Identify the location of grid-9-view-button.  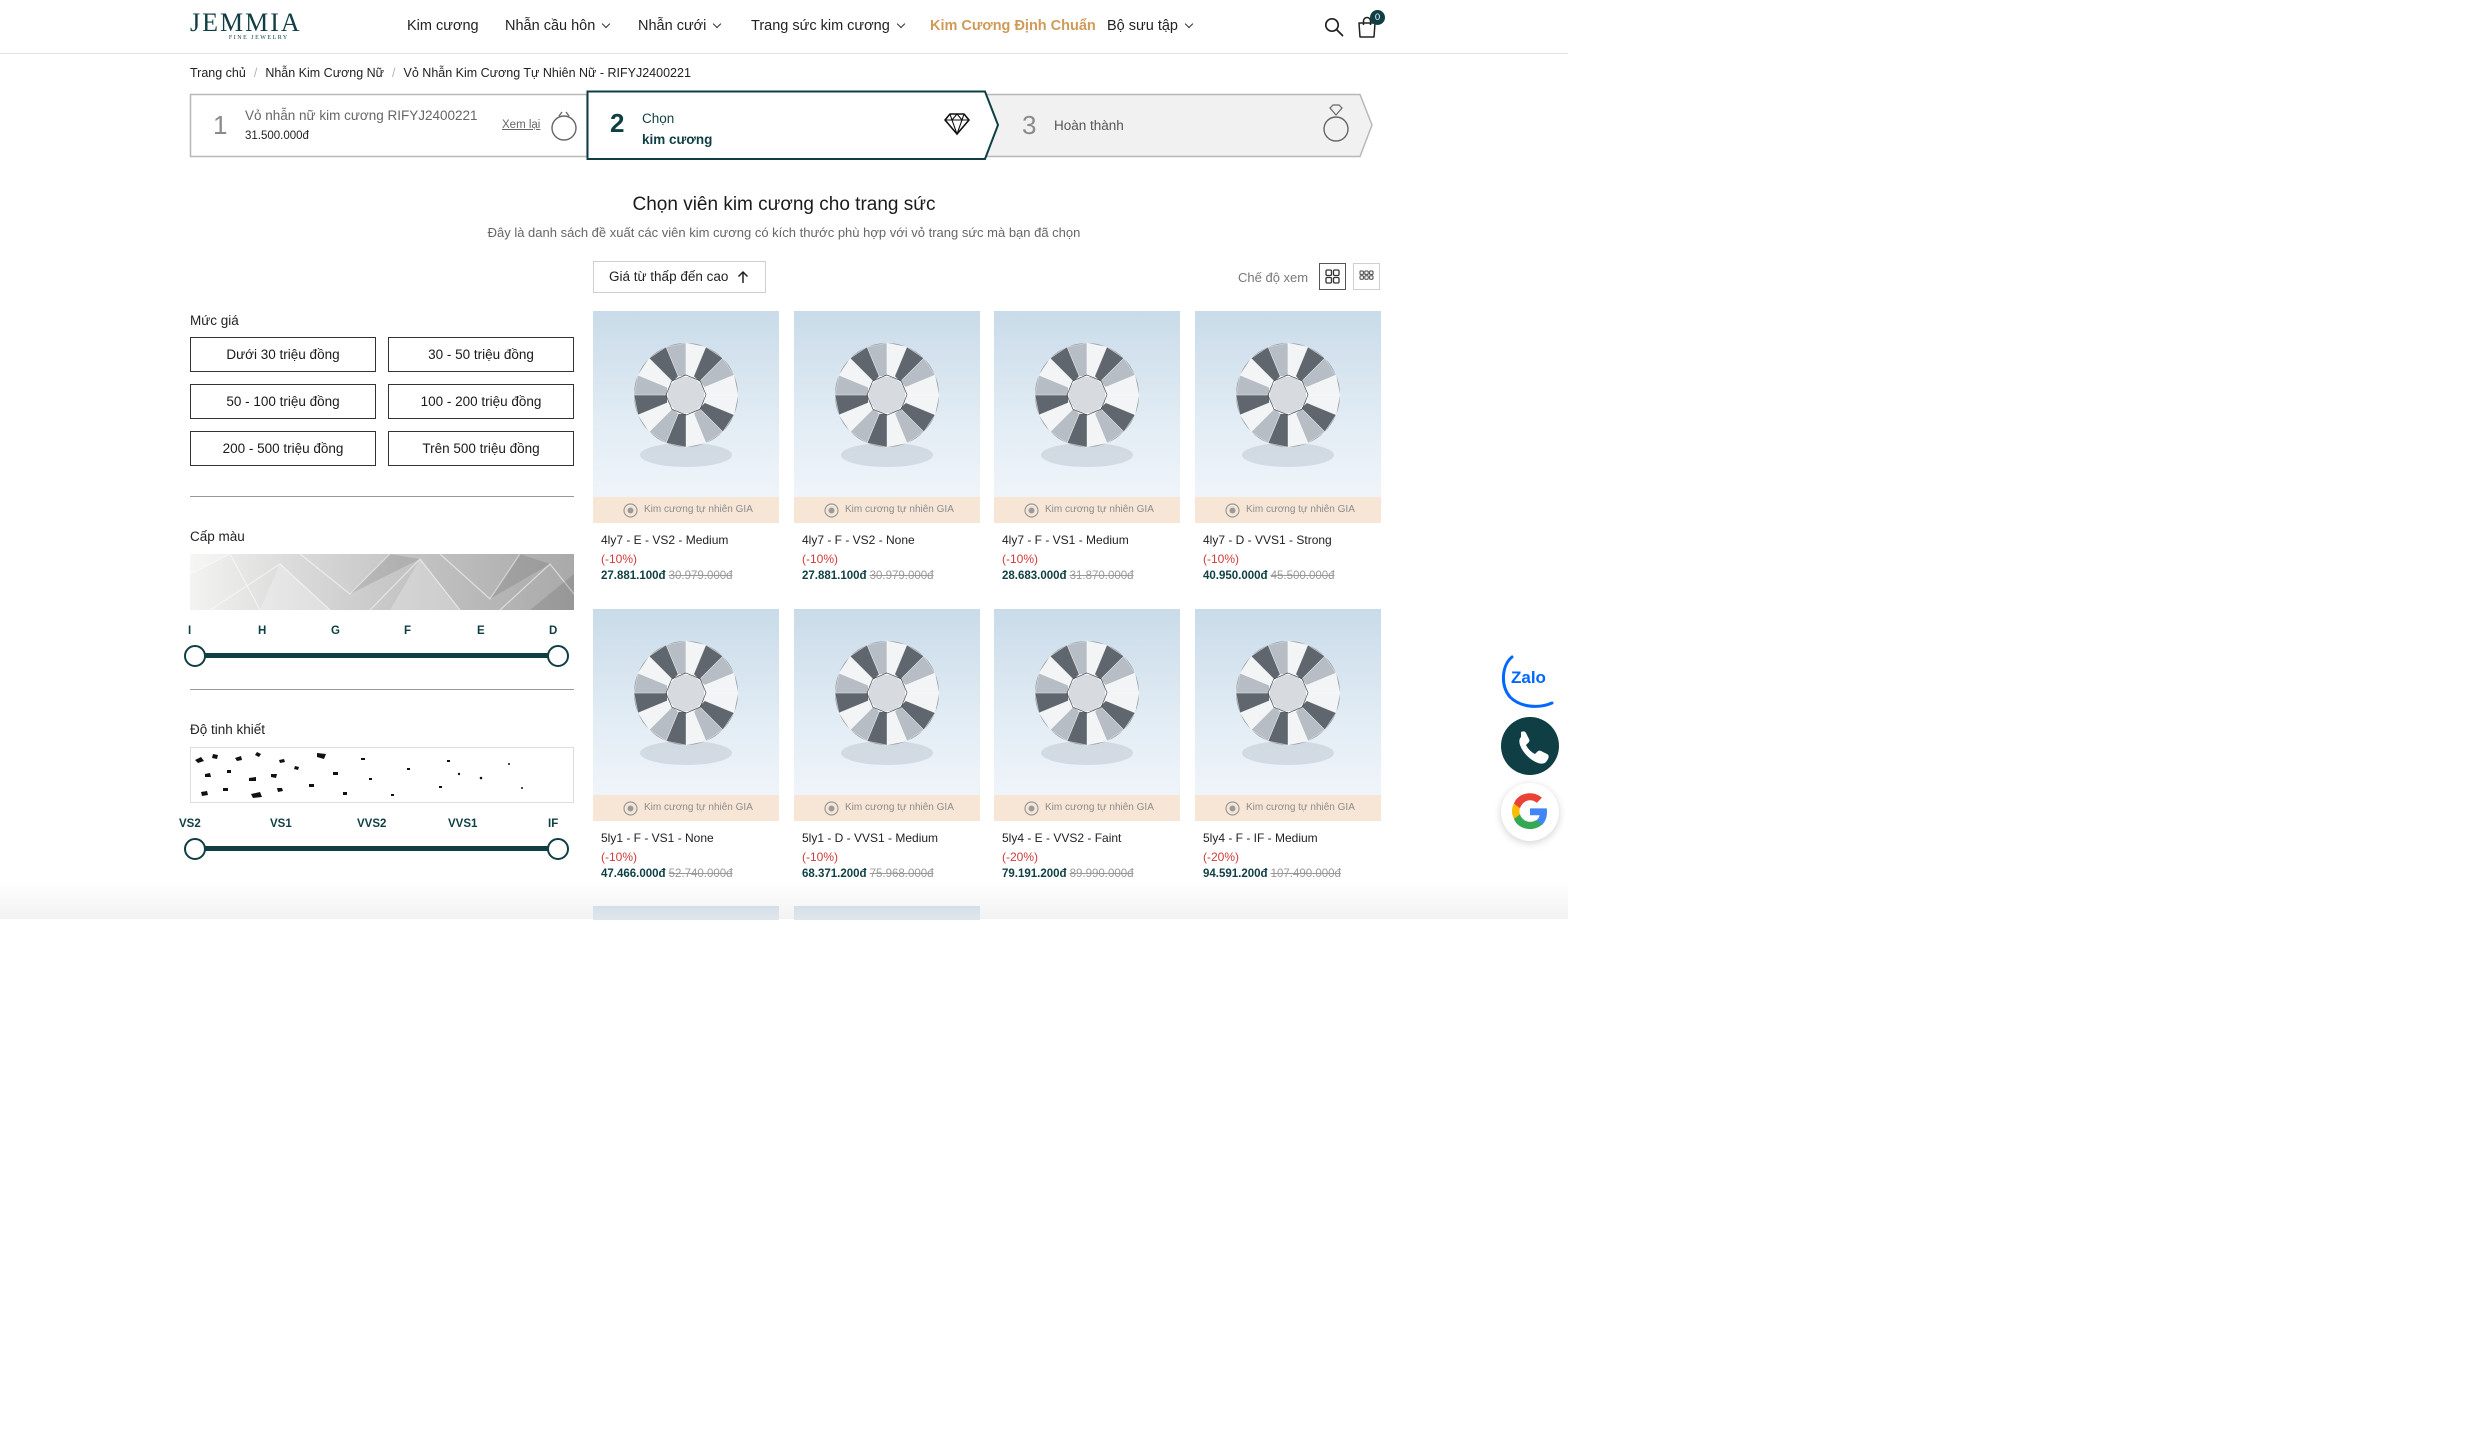
(1366, 276).